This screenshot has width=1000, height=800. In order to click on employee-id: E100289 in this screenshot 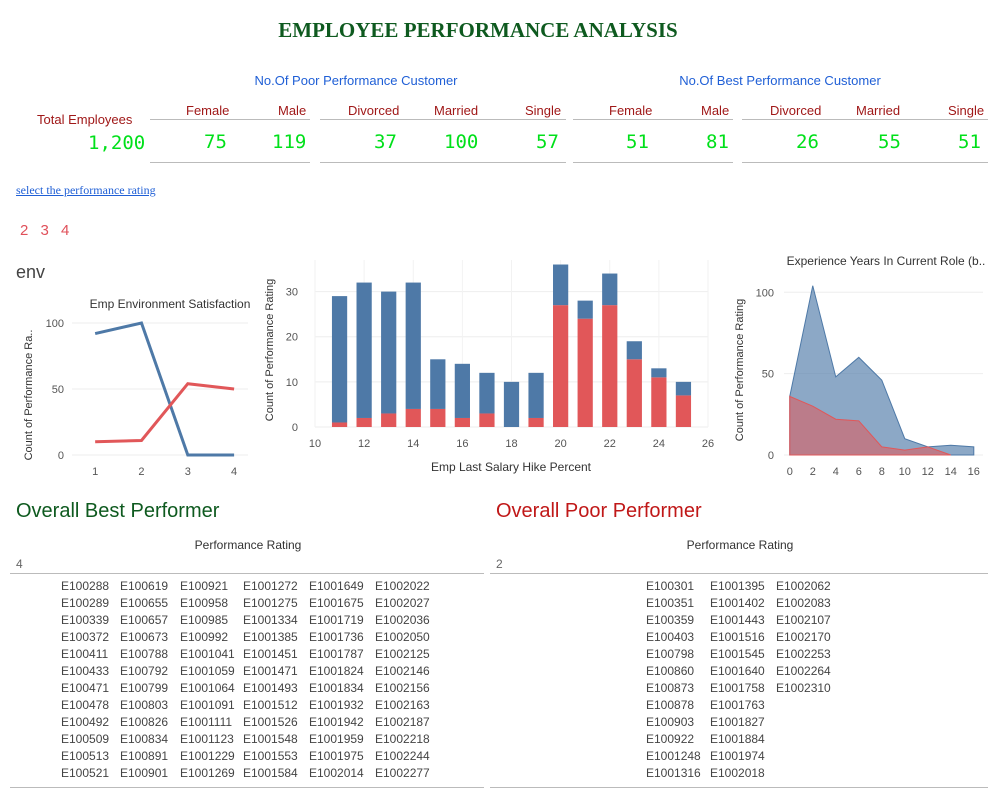, I will do `click(85, 603)`.